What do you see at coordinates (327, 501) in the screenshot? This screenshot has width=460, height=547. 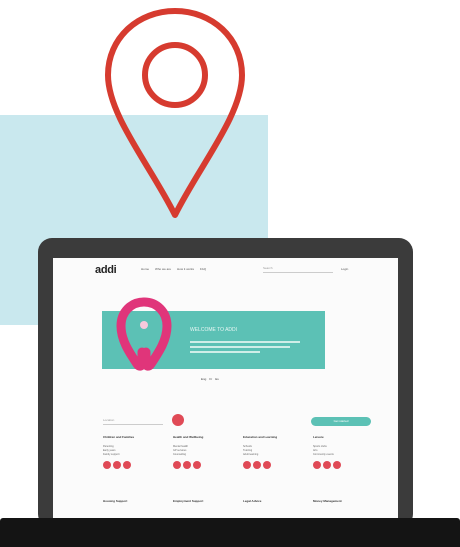 I see `category-heading: Money Management` at bounding box center [327, 501].